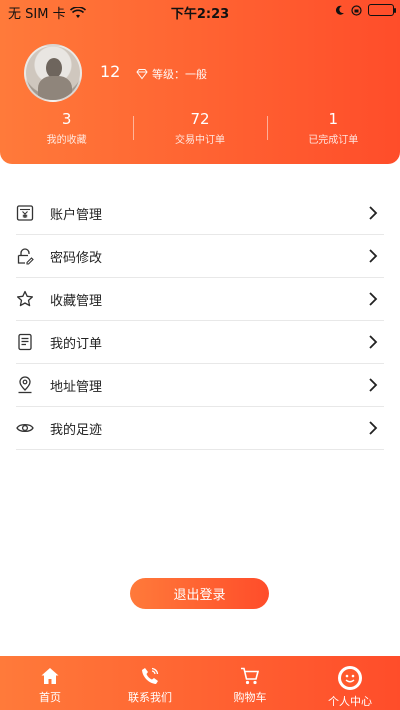 This screenshot has width=400, height=710. I want to click on member-level-text: 等级：一般, so click(179, 74).